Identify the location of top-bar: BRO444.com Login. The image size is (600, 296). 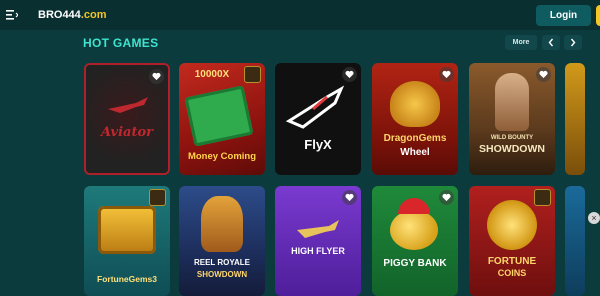
(300, 15).